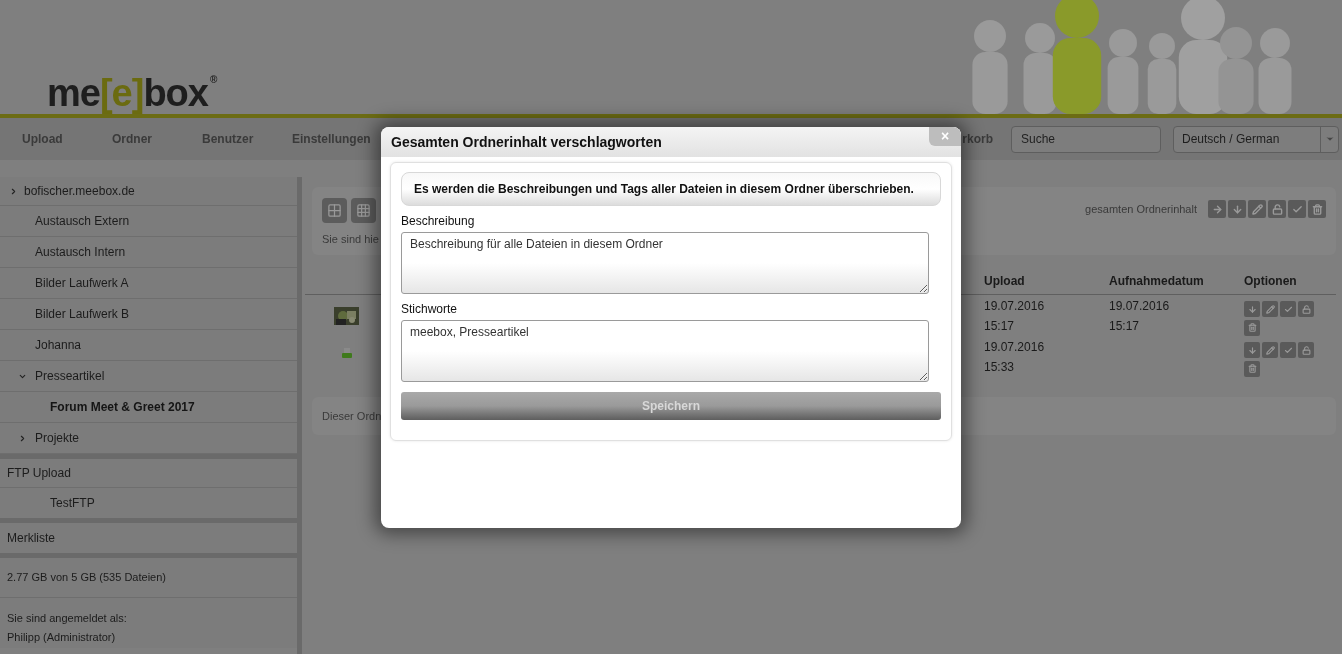  Describe the element at coordinates (58, 345) in the screenshot. I see `folder-item: Johanna` at that location.